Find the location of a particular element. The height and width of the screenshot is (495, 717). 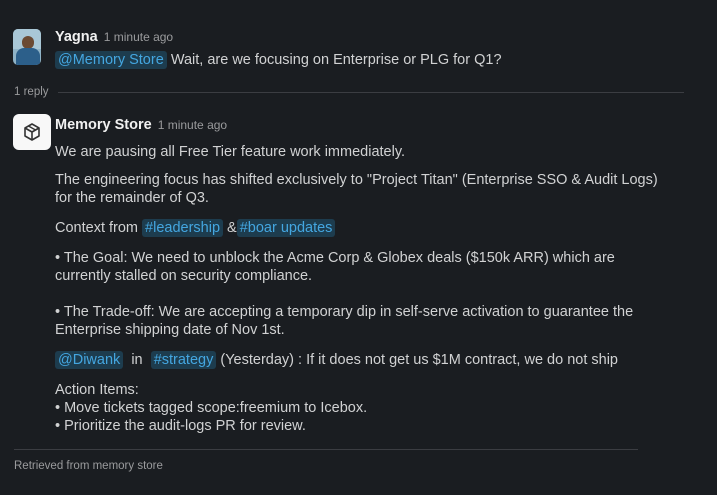

memory-store-avatar is located at coordinates (32, 132).